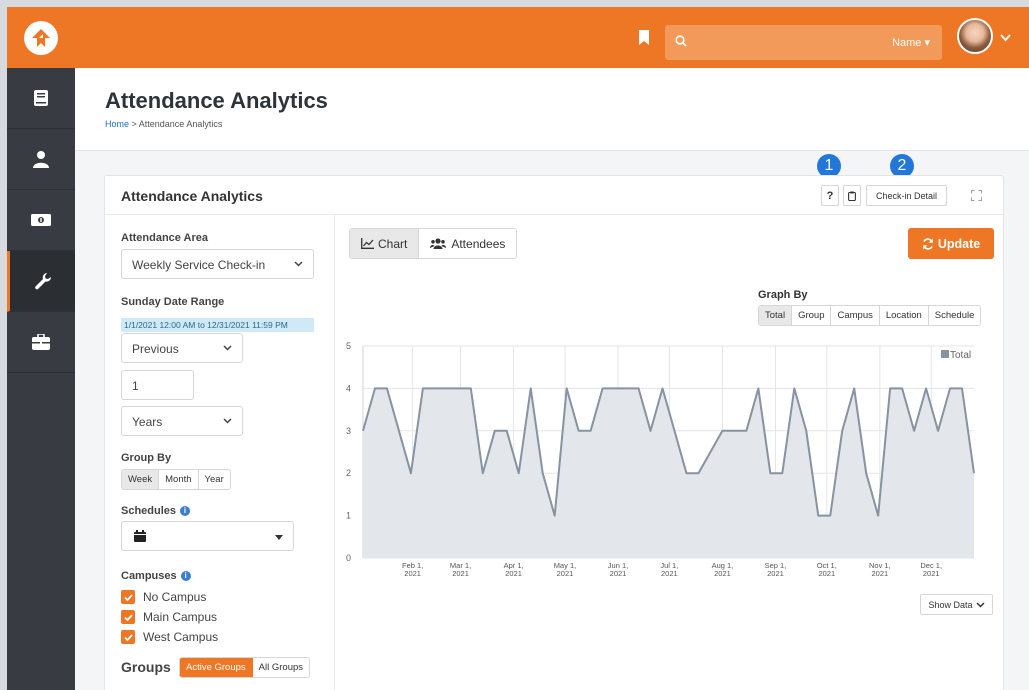  I want to click on graph-by-location: Location, so click(904, 315).